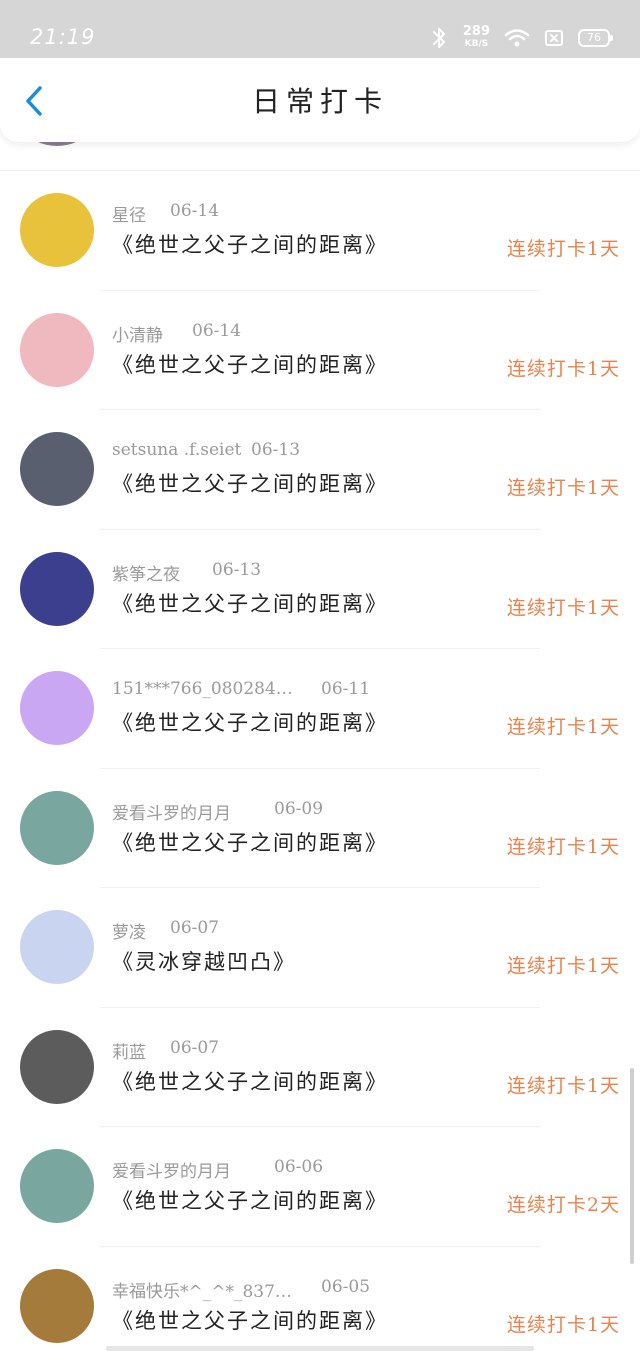 This screenshot has width=640, height=1351. Describe the element at coordinates (320, 29) in the screenshot. I see `status-bar: 21:19 289 KB/S 76` at that location.